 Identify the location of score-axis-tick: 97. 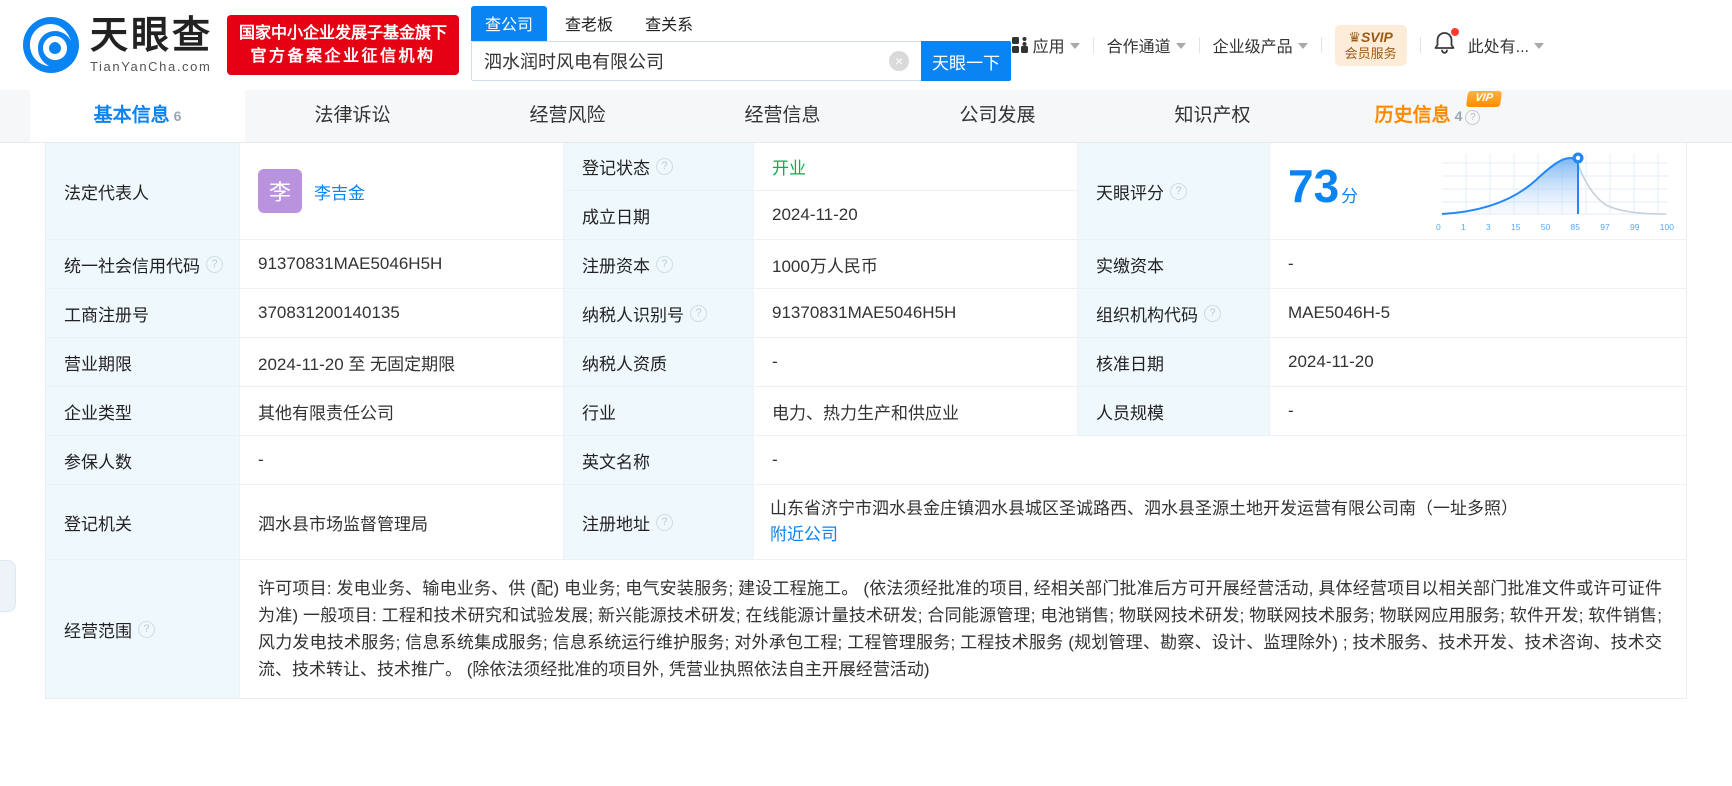
(1605, 227).